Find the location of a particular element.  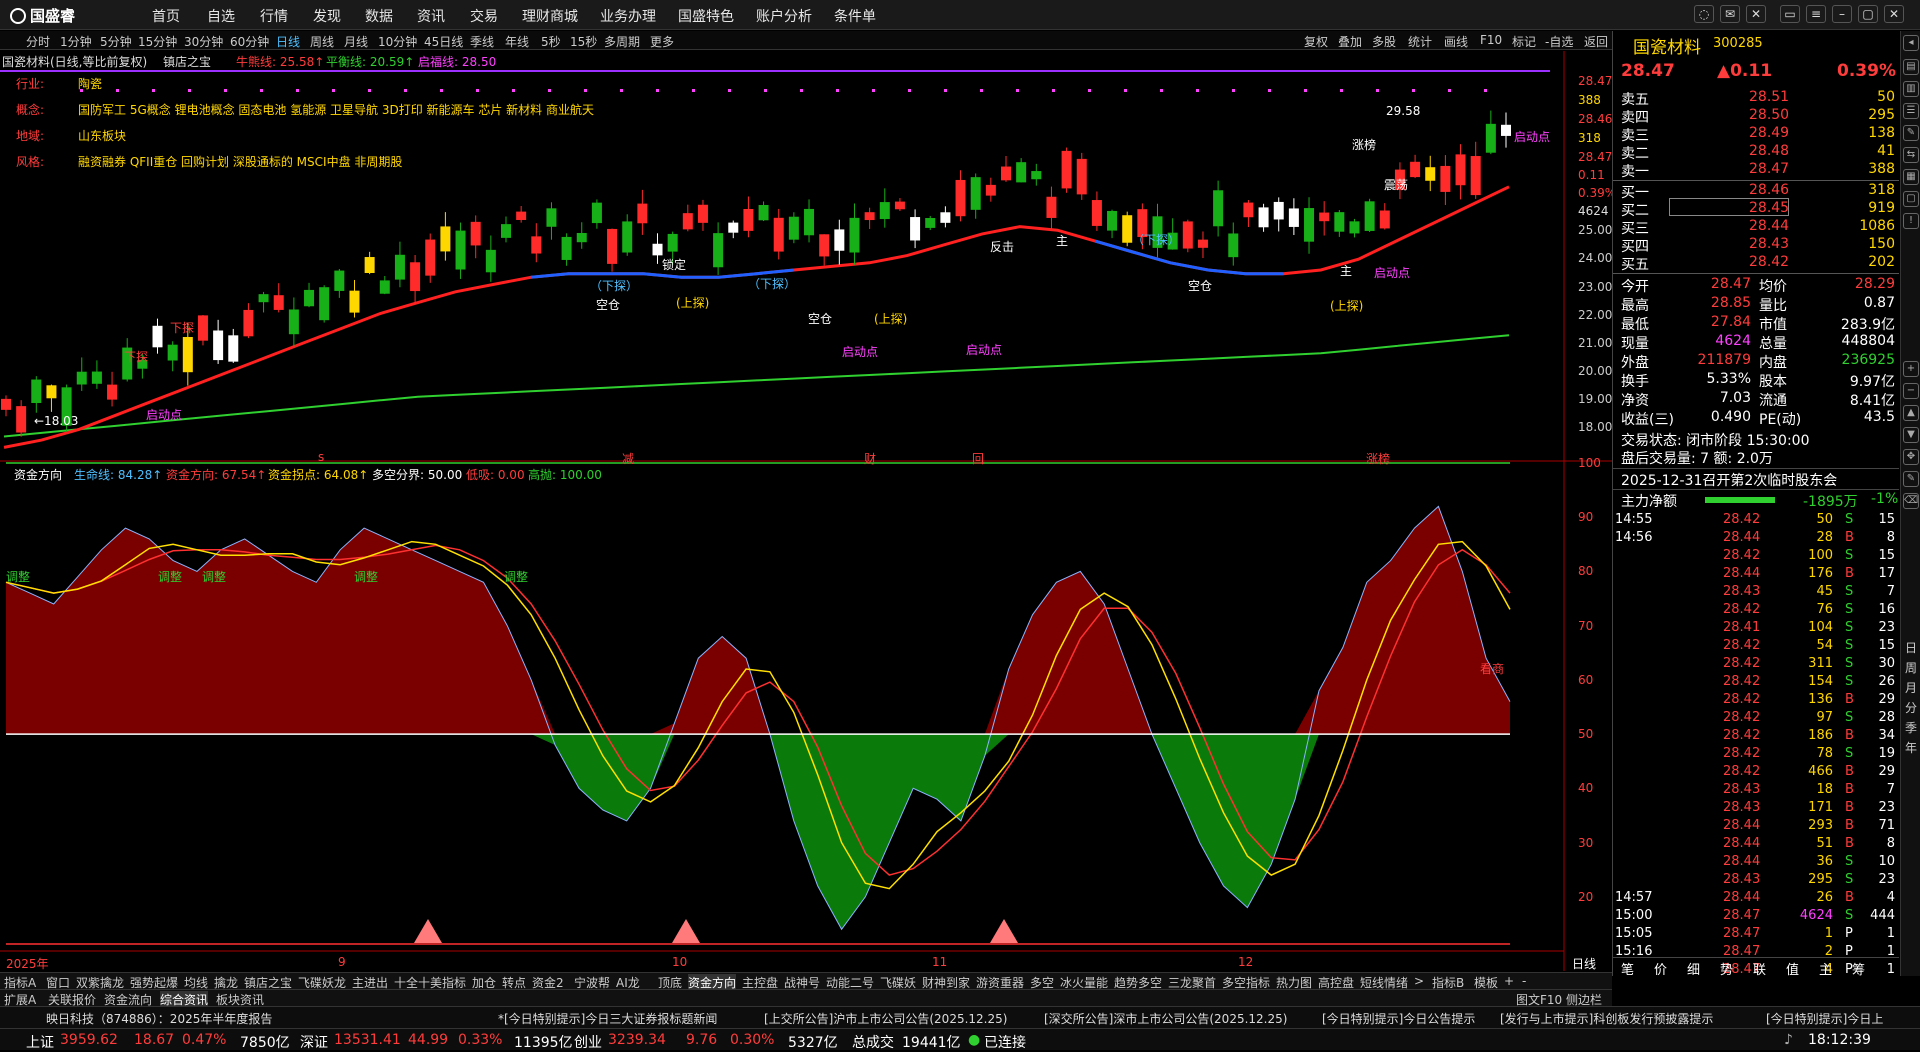

menu-news: 资讯 is located at coordinates (431, 16).